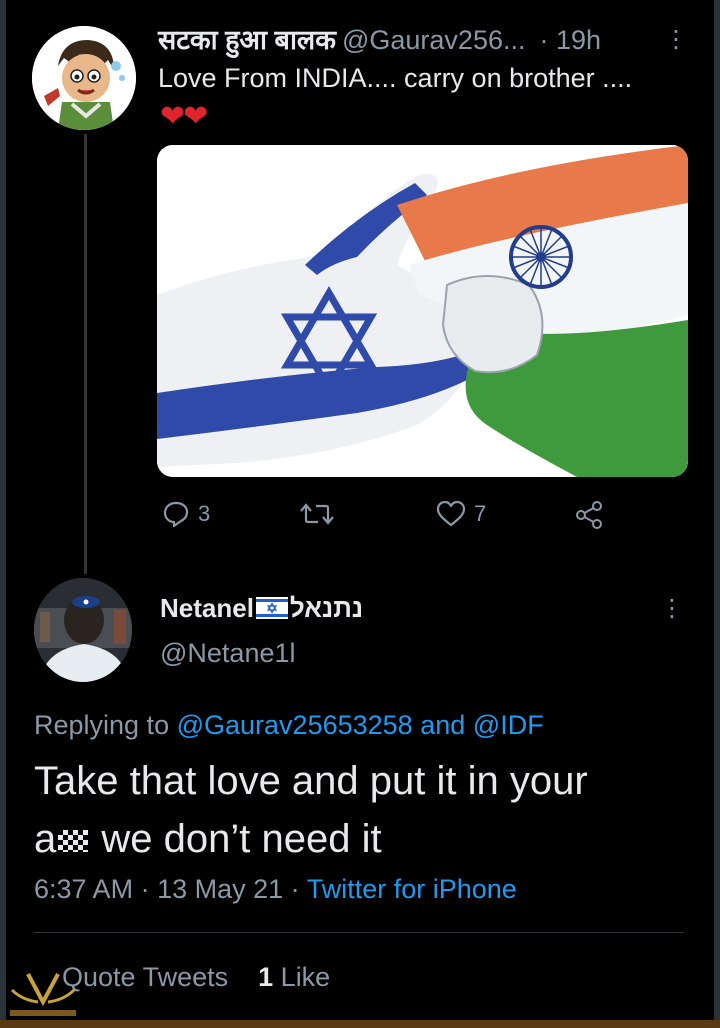 Image resolution: width=720 pixels, height=1028 pixels. I want to click on tweet2-display-name: Netanel נתנאל, so click(261, 608).